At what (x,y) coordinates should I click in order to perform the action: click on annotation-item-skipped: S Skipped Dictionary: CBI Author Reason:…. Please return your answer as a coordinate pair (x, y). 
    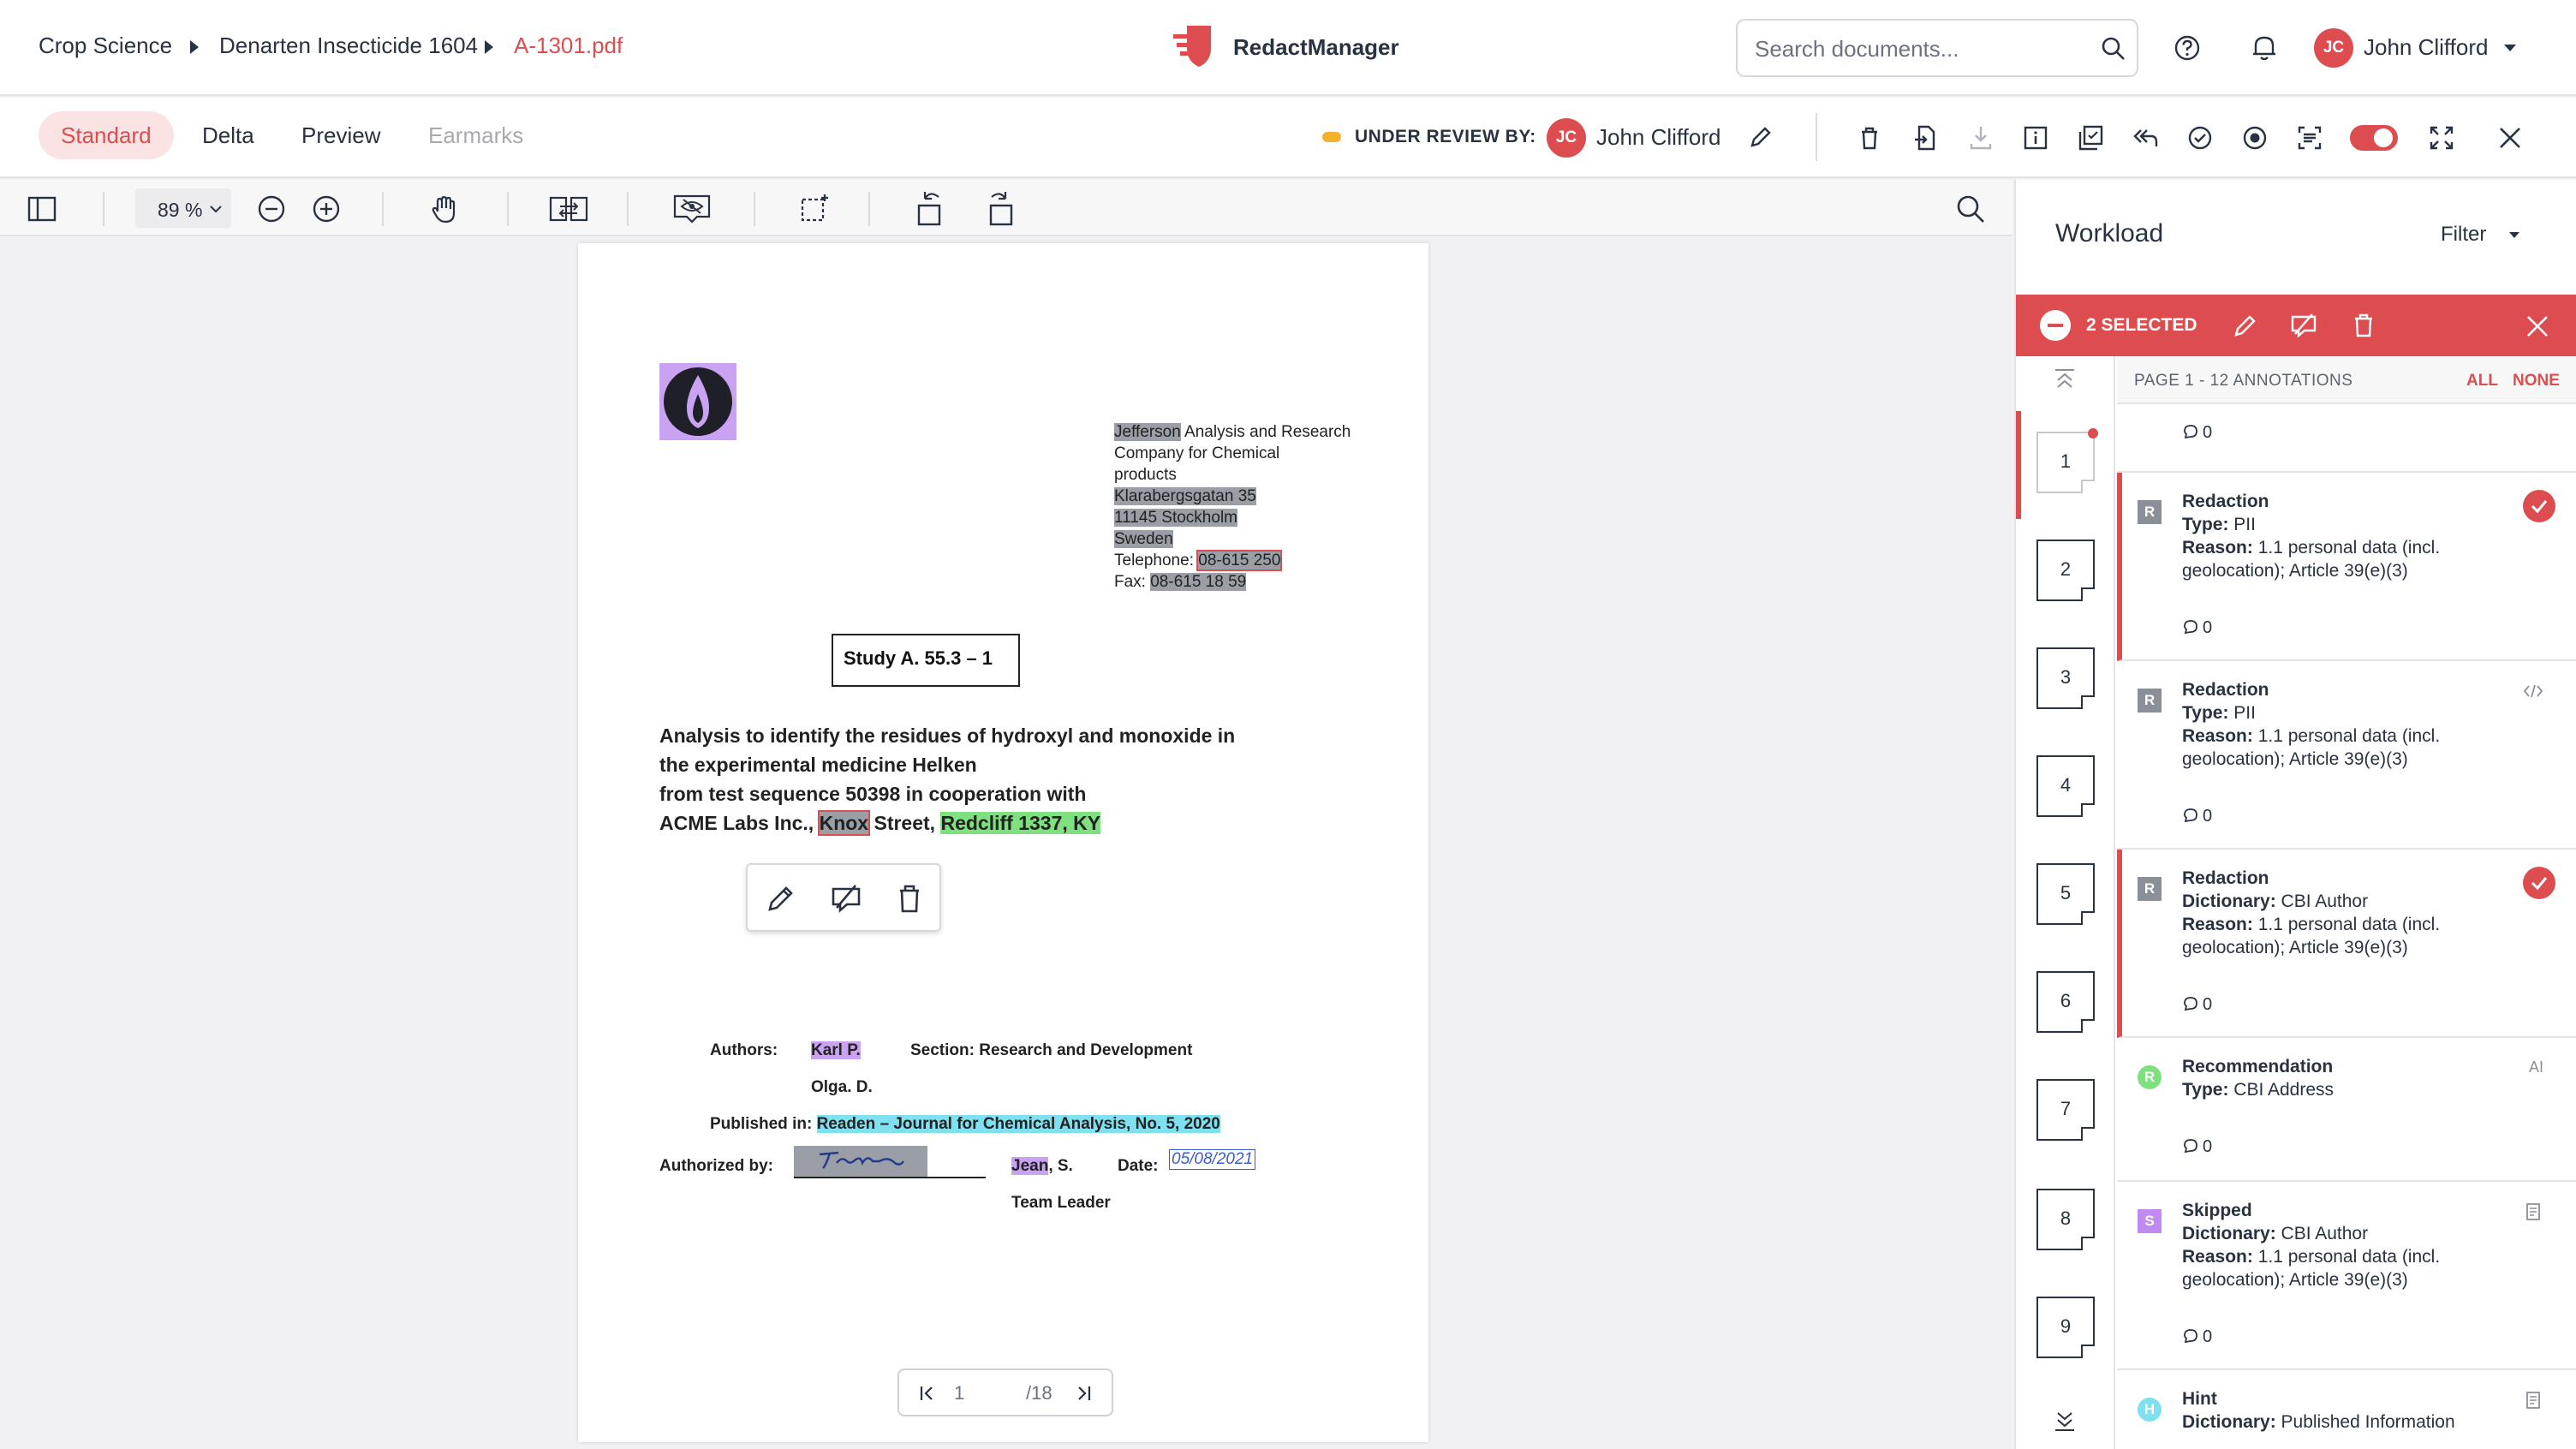
    Looking at the image, I should click on (2346, 1276).